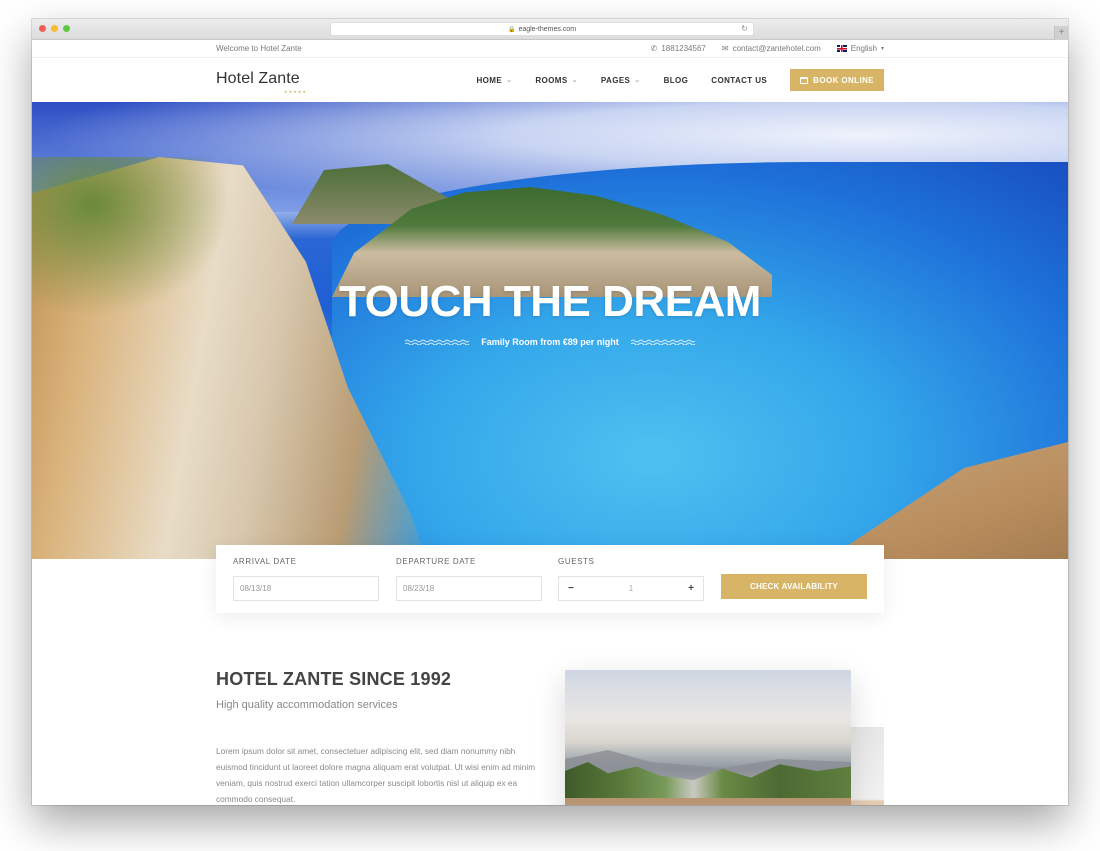 Image resolution: width=1100 pixels, height=851 pixels. I want to click on book-online-button: BOOK ONLINE, so click(837, 80).